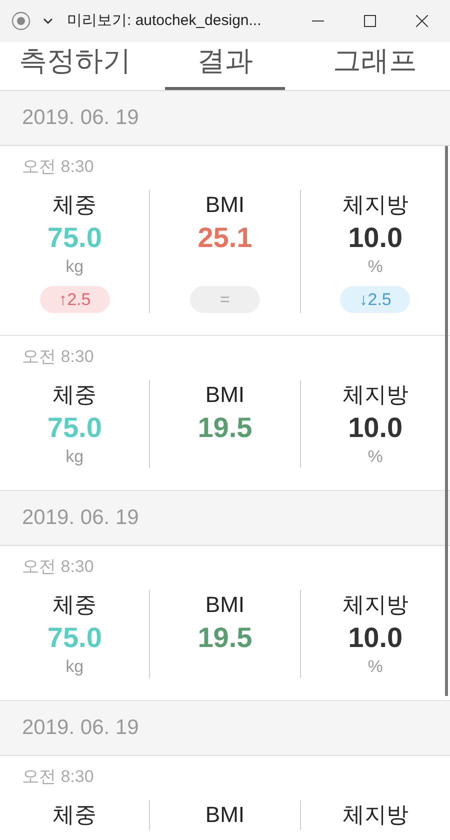  I want to click on minimize-icon, so click(318, 21).